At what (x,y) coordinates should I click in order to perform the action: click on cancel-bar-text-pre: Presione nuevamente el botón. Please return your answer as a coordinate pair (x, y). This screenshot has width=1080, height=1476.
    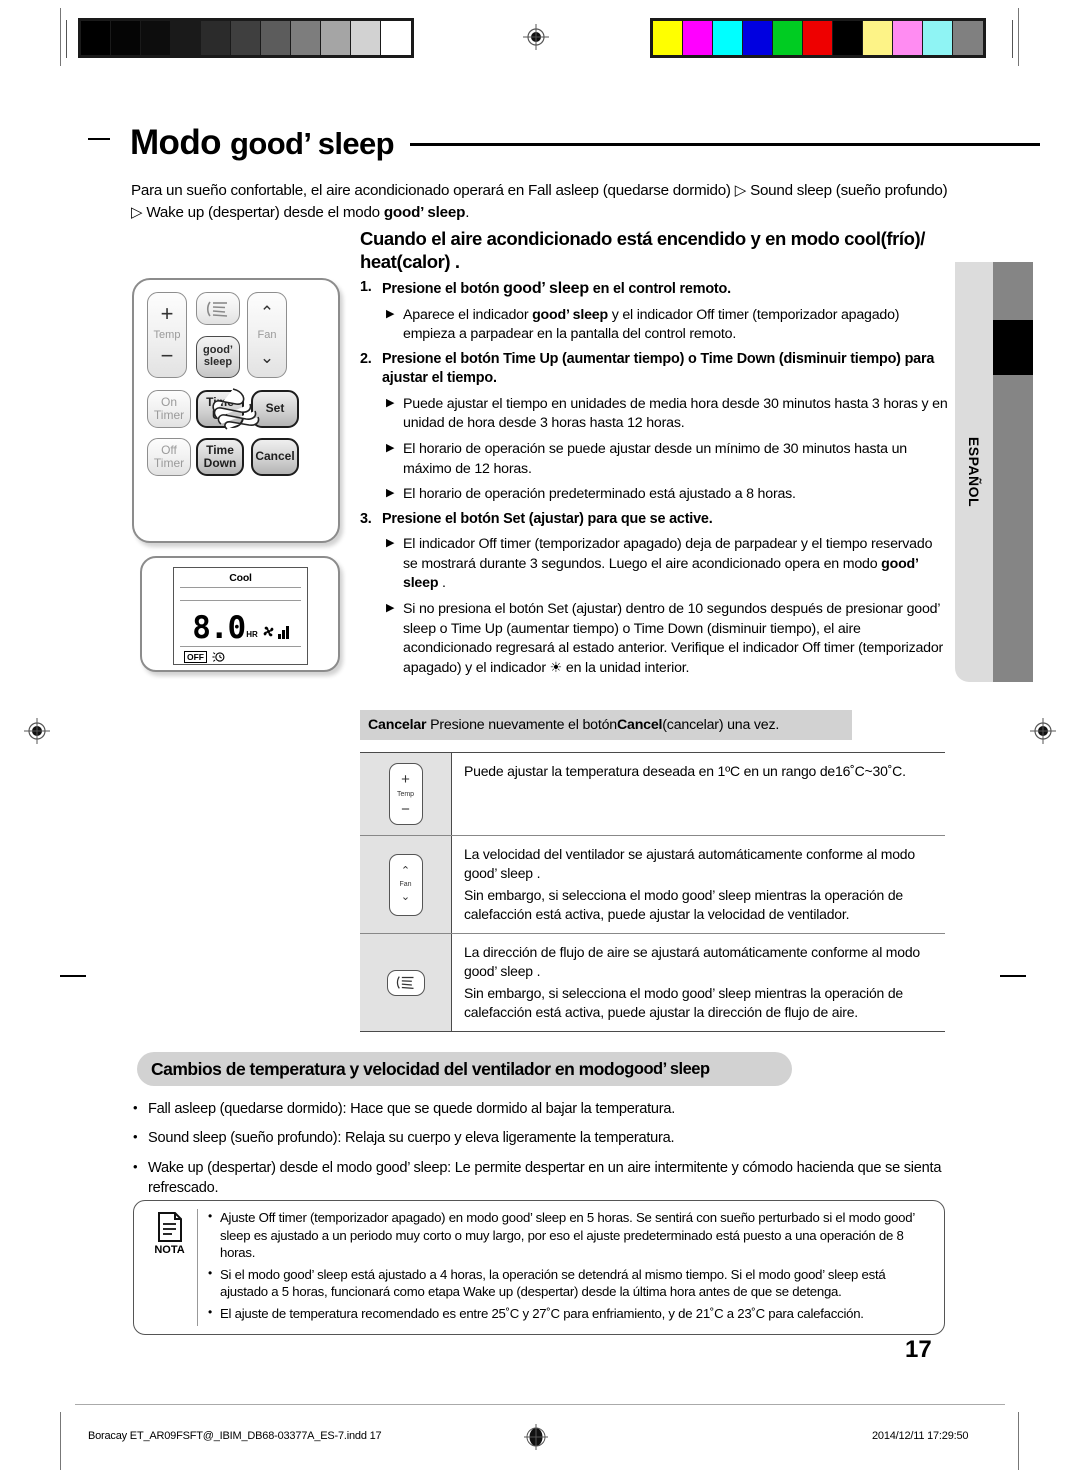
    Looking at the image, I should click on (523, 725).